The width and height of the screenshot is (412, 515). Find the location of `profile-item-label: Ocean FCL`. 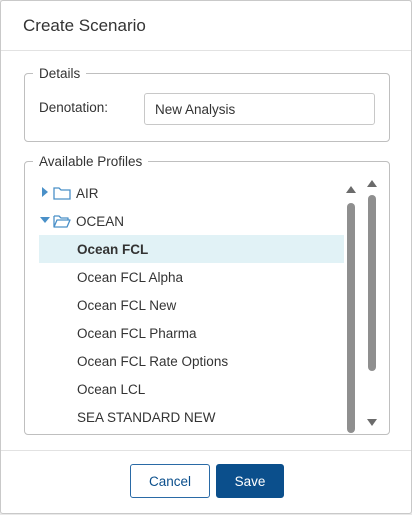

profile-item-label: Ocean FCL is located at coordinates (113, 249).